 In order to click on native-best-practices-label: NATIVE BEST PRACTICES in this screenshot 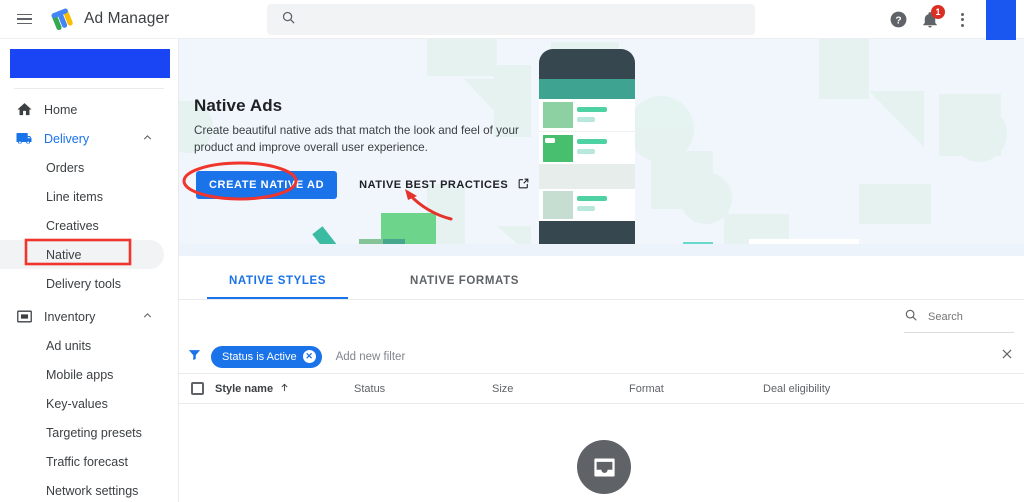, I will do `click(434, 185)`.